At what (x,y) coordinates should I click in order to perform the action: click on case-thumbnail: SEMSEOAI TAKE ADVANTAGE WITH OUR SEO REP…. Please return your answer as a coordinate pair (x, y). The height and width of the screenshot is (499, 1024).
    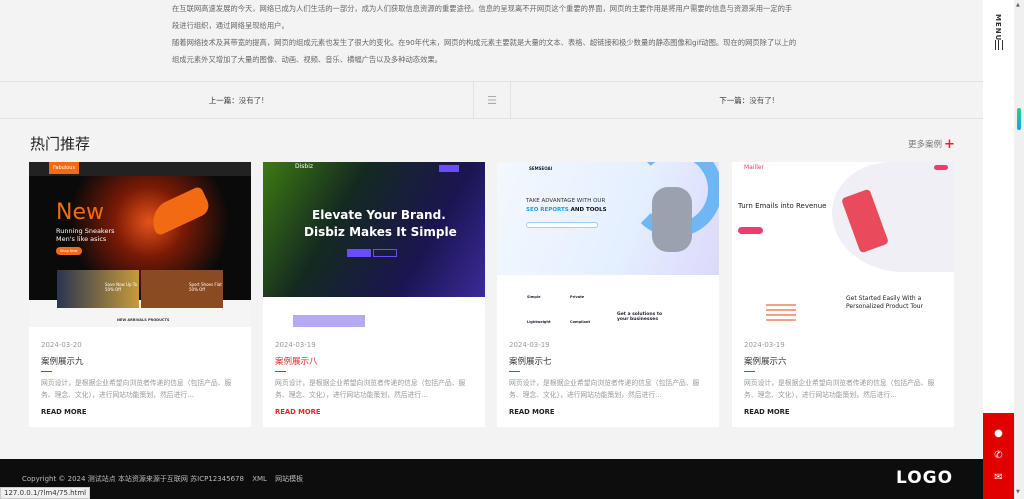
    Looking at the image, I should click on (608, 244).